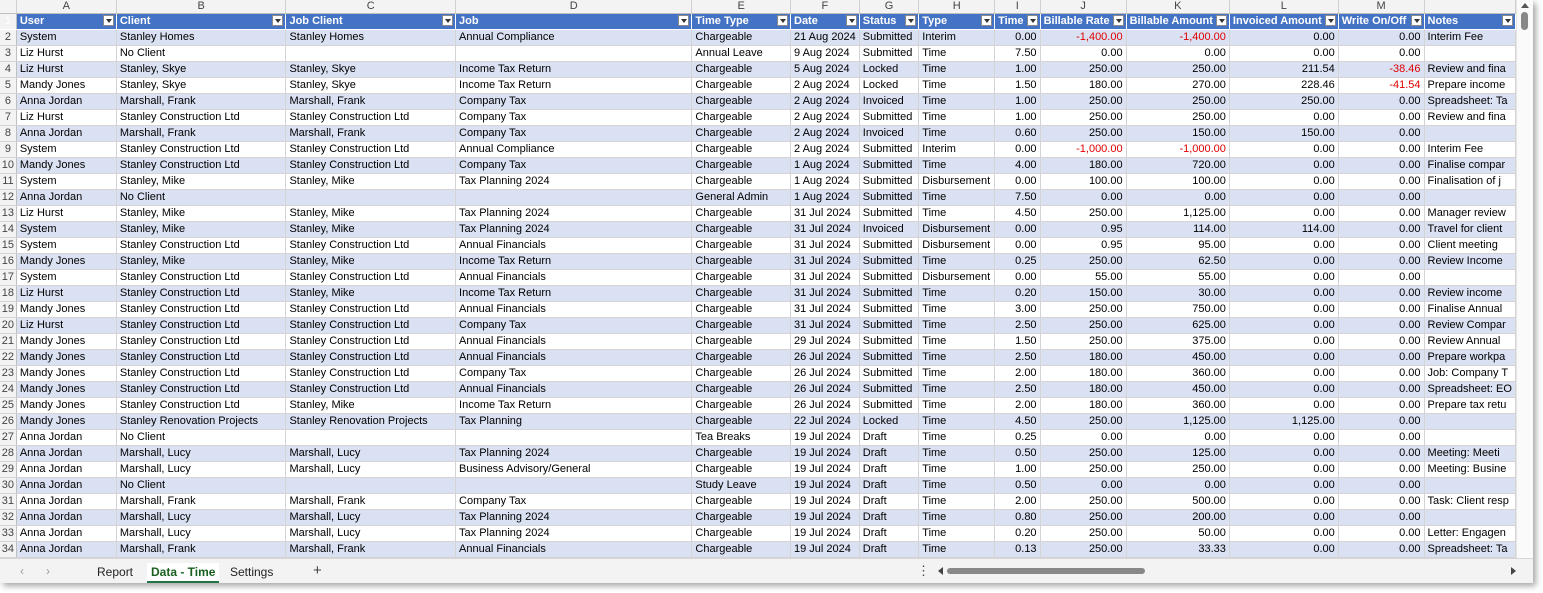  What do you see at coordinates (1470, 245) in the screenshot?
I see `cell-notes: Client meeting` at bounding box center [1470, 245].